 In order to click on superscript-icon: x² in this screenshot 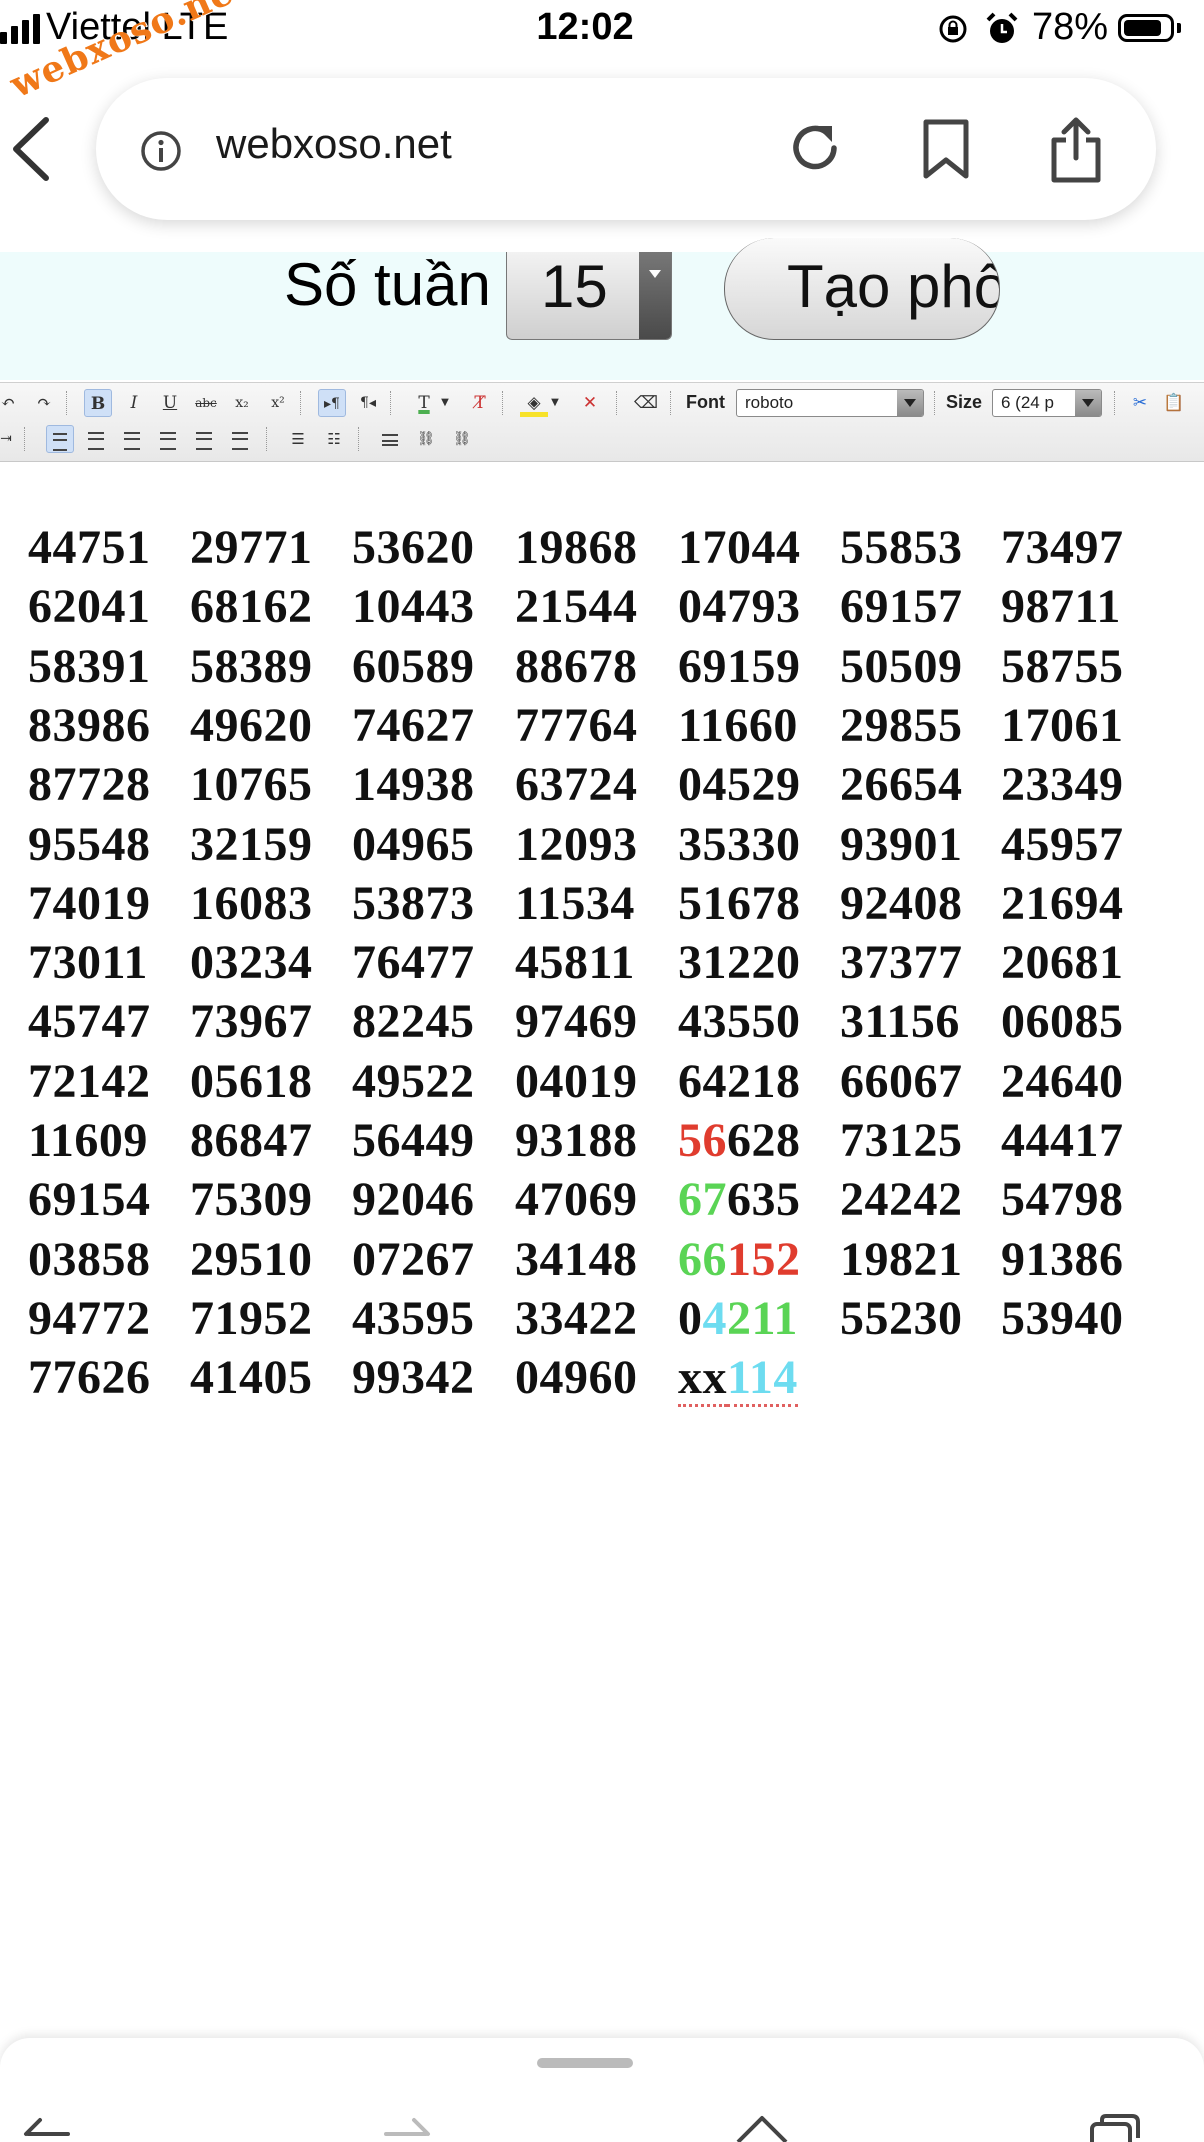, I will do `click(278, 403)`.